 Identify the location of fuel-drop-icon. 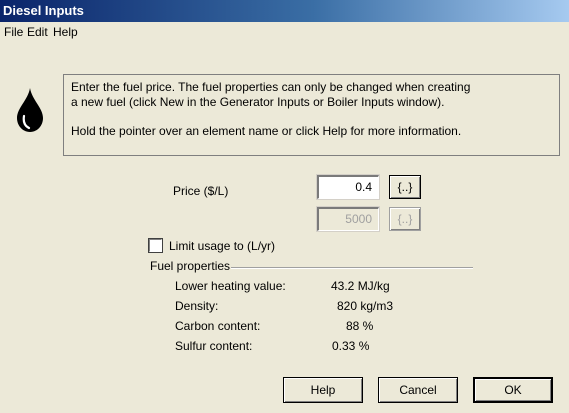
(30, 110).